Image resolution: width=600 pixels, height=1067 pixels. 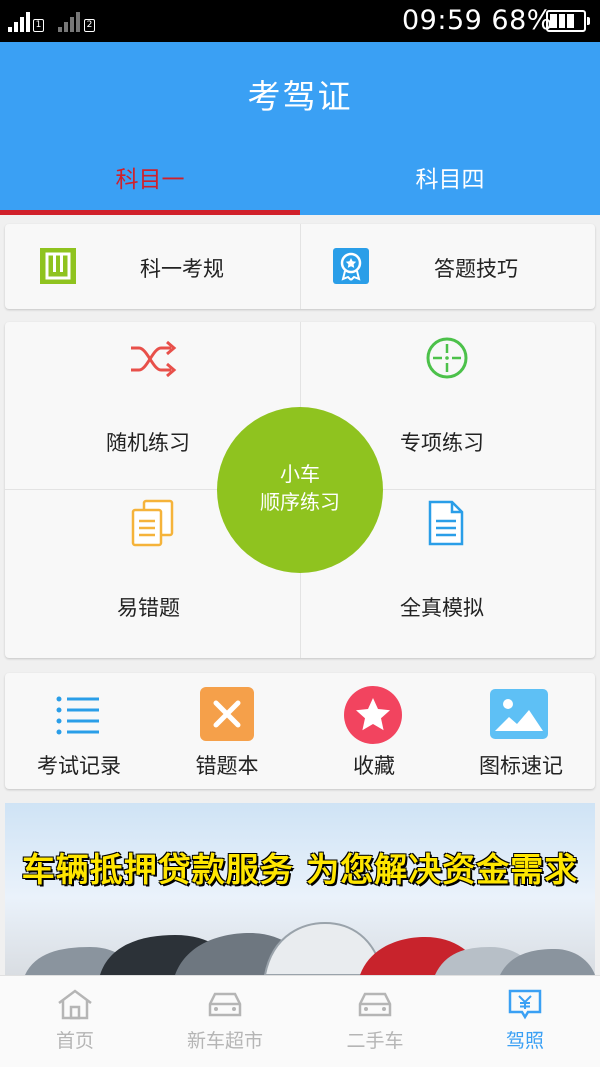 What do you see at coordinates (38, 25) in the screenshot?
I see `sim1-indicator: 1` at bounding box center [38, 25].